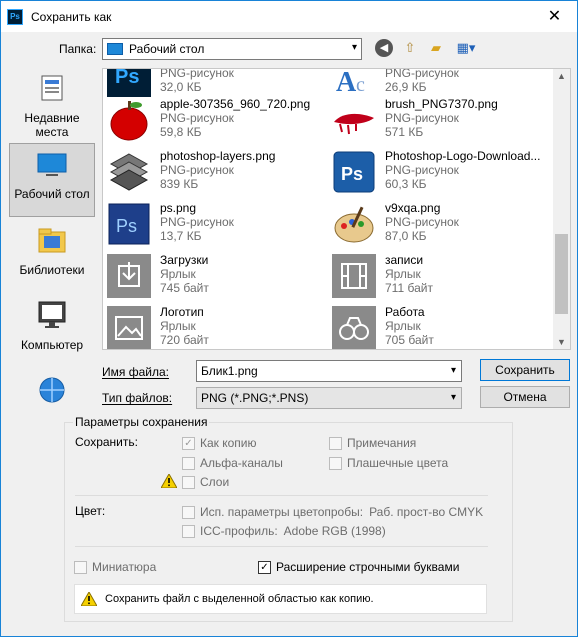 Image resolution: width=578 pixels, height=637 pixels. I want to click on icc-value: Adobe RGB (1998), so click(334, 531).